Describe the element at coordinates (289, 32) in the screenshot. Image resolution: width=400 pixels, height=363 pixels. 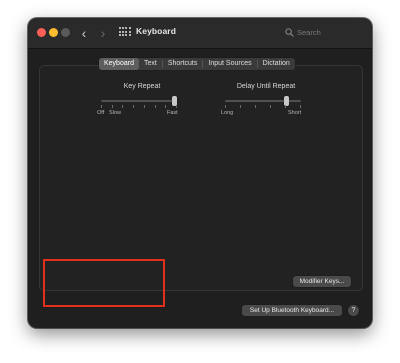
I see `search-icon` at that location.